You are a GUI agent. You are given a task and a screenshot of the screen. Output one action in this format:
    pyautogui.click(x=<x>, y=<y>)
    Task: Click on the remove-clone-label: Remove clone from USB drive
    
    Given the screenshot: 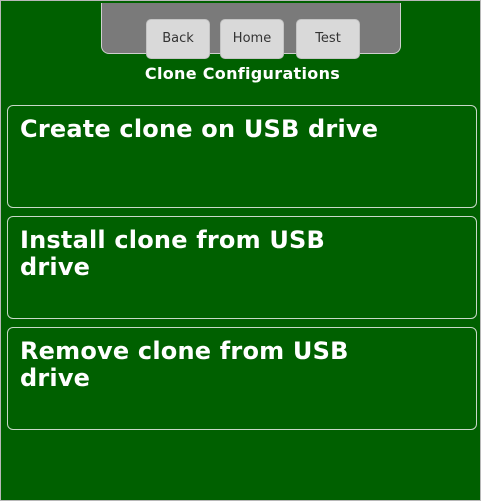 What is the action you would take?
    pyautogui.click(x=184, y=364)
    